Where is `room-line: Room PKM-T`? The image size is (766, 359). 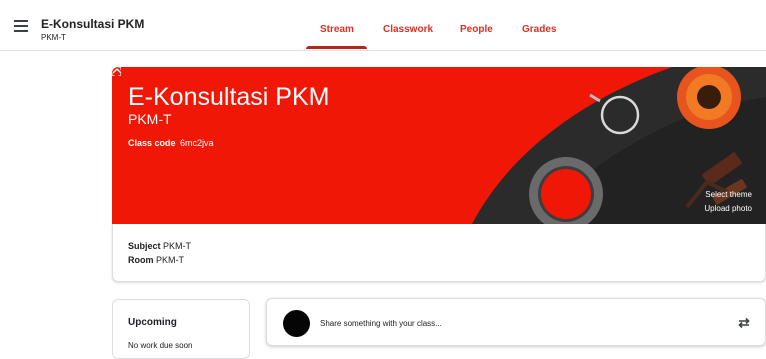
room-line: Room PKM-T is located at coordinates (156, 260).